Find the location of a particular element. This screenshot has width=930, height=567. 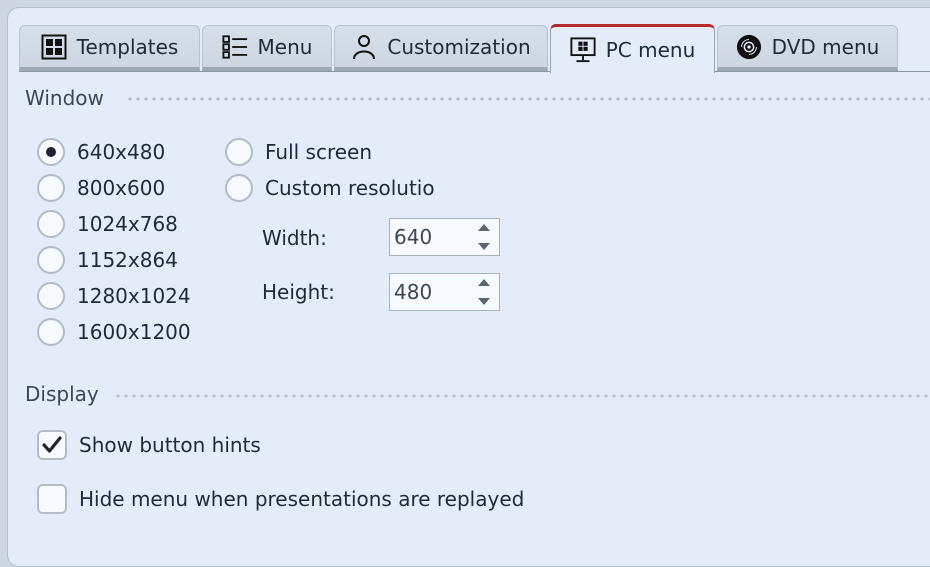

width-spin-arrows is located at coordinates (484, 237).